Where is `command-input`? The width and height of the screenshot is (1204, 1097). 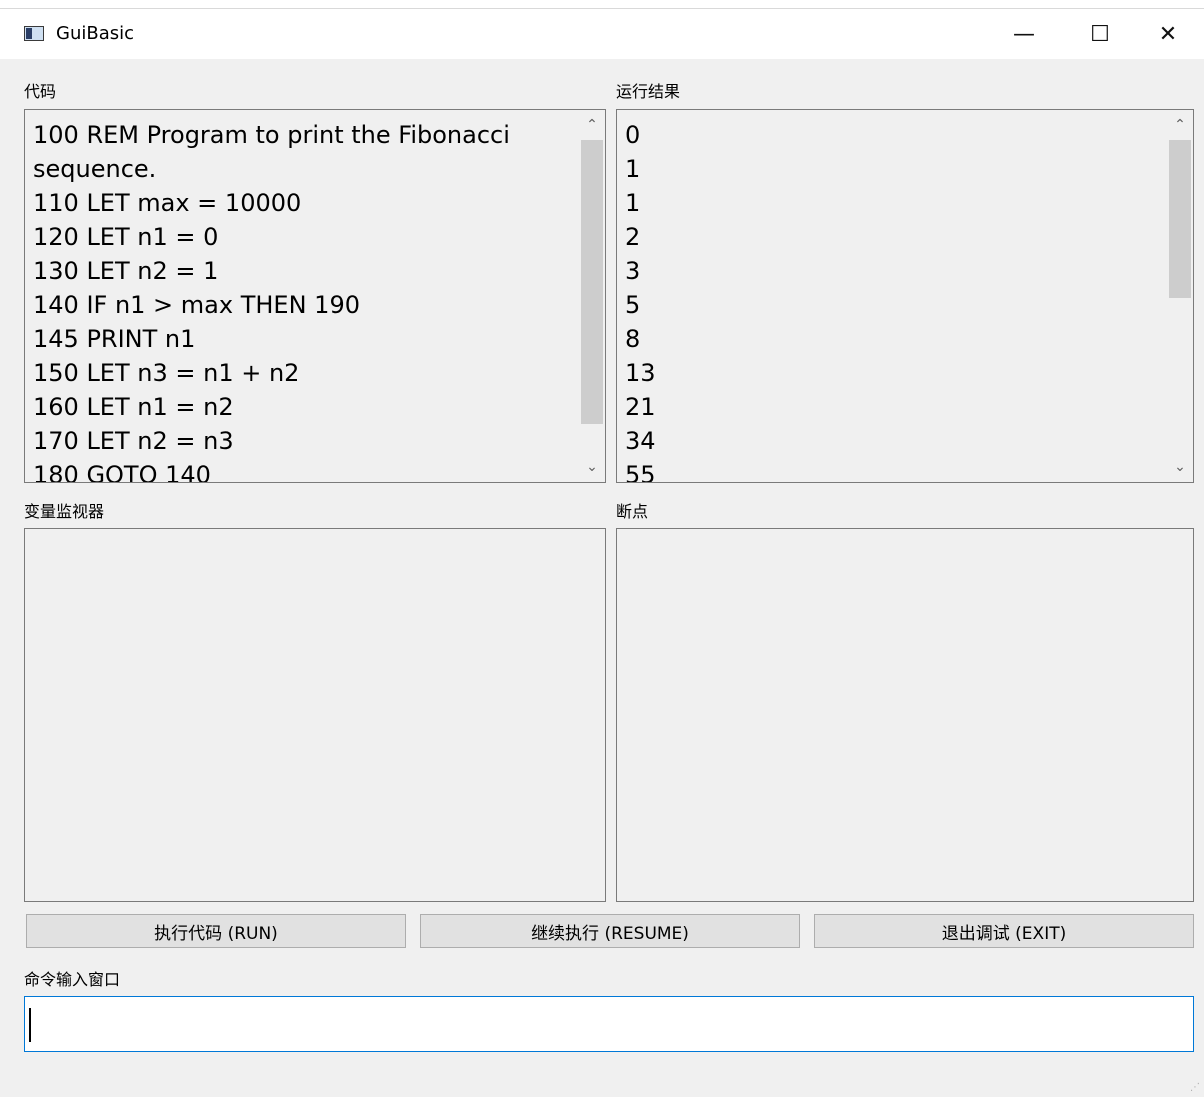
command-input is located at coordinates (609, 1024).